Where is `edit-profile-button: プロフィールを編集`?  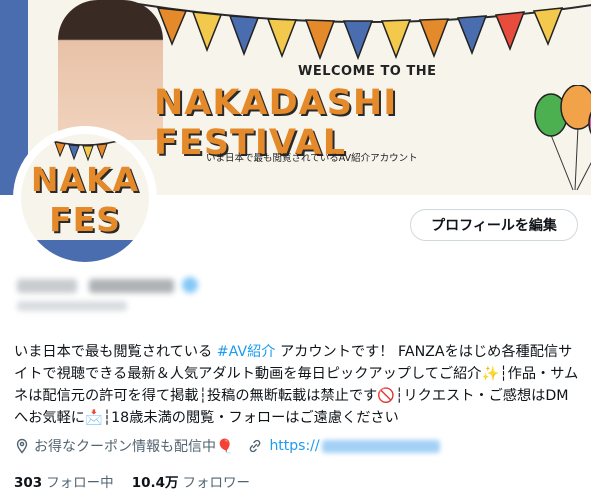 edit-profile-button: プロフィールを編集 is located at coordinates (494, 225).